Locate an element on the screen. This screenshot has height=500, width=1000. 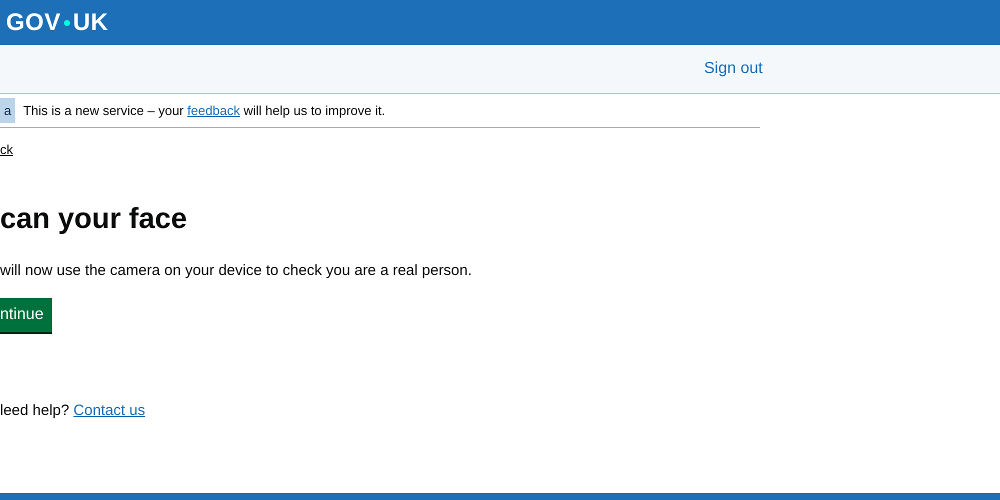
help-text: leed help? Contact us is located at coordinates (73, 411).